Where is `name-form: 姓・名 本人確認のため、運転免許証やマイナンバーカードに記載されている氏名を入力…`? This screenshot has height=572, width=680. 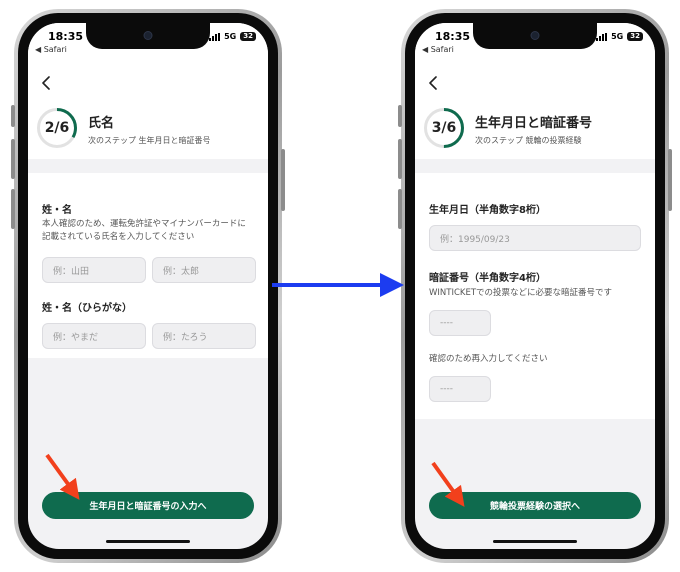 name-form: 姓・名 本人確認のため、運転免許証やマイナンバーカードに記載されている氏名を入力… is located at coordinates (148, 265).